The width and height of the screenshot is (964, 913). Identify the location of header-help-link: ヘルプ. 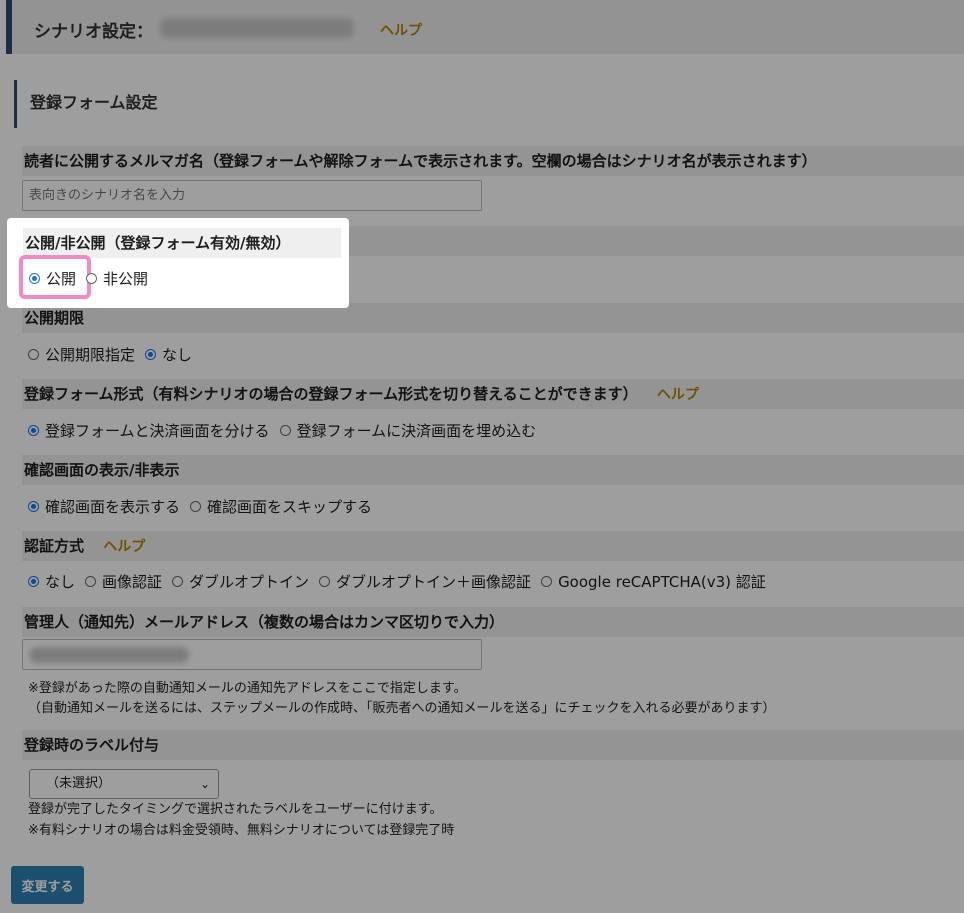
(401, 30).